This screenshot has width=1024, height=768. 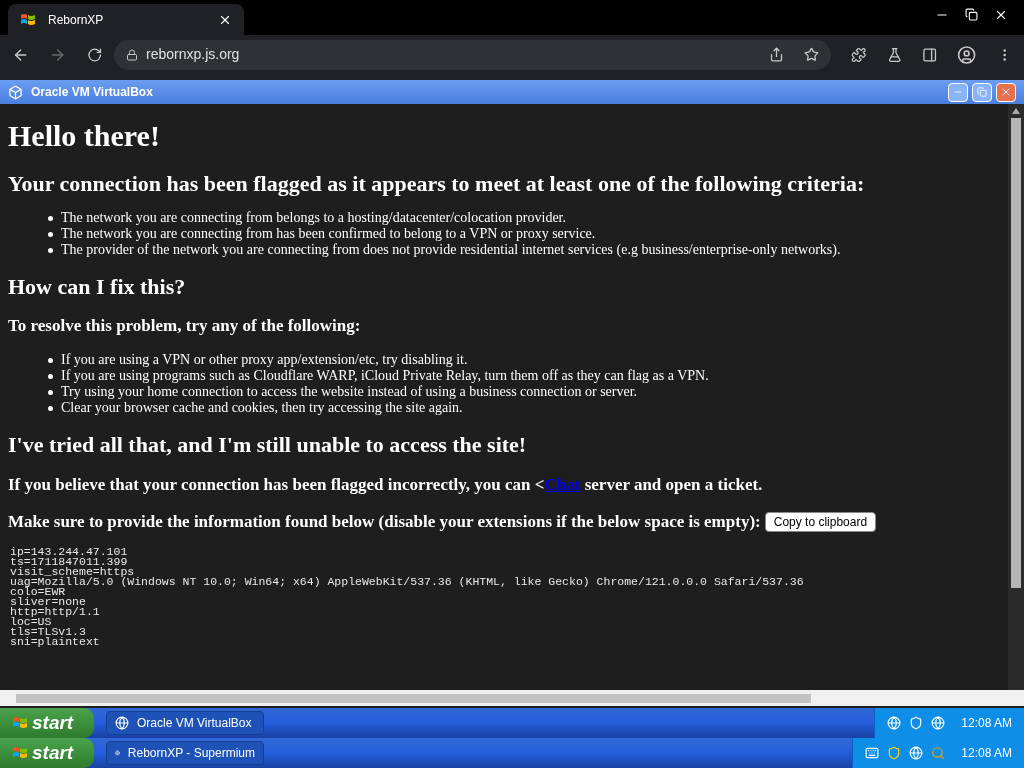 What do you see at coordinates (48, 632) in the screenshot?
I see `trace-line: tls=TLSv1.3` at bounding box center [48, 632].